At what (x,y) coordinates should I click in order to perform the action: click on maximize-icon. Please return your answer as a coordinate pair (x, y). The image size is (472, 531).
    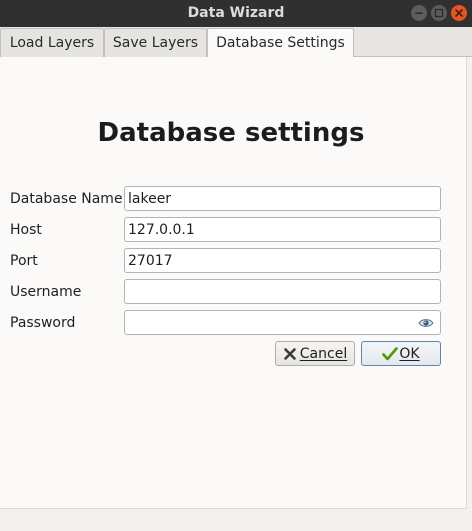
    Looking at the image, I should click on (439, 13).